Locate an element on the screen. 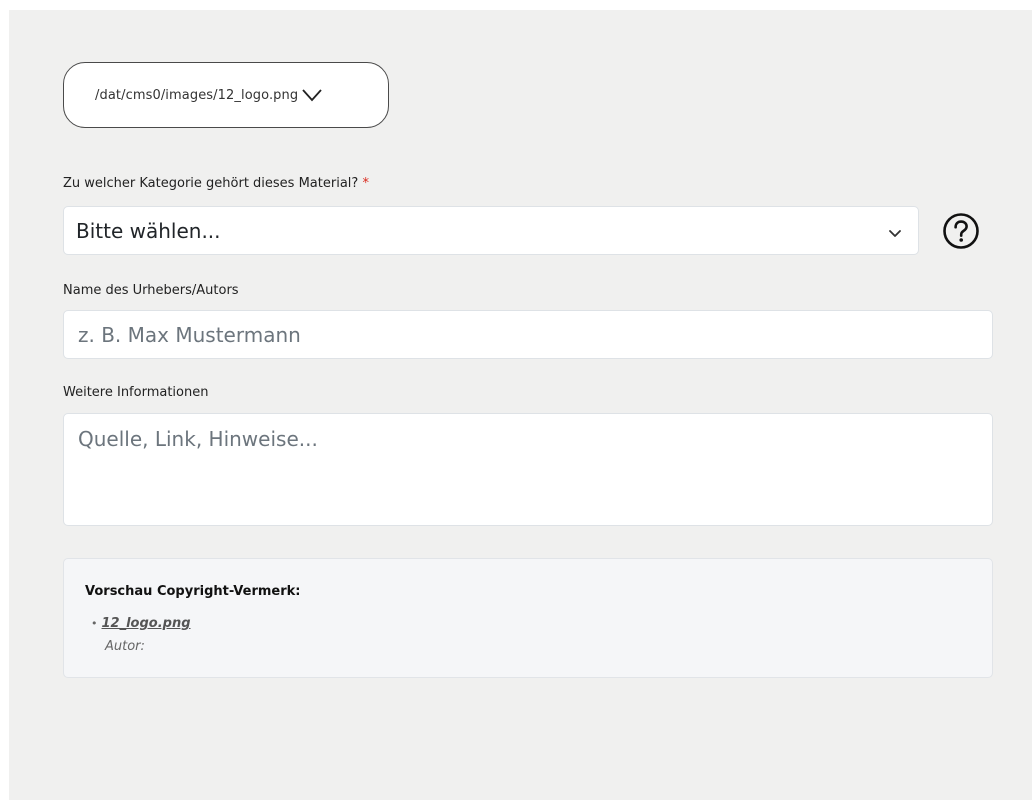 Image resolution: width=1032 pixels, height=800 pixels. author-input is located at coordinates (528, 334).